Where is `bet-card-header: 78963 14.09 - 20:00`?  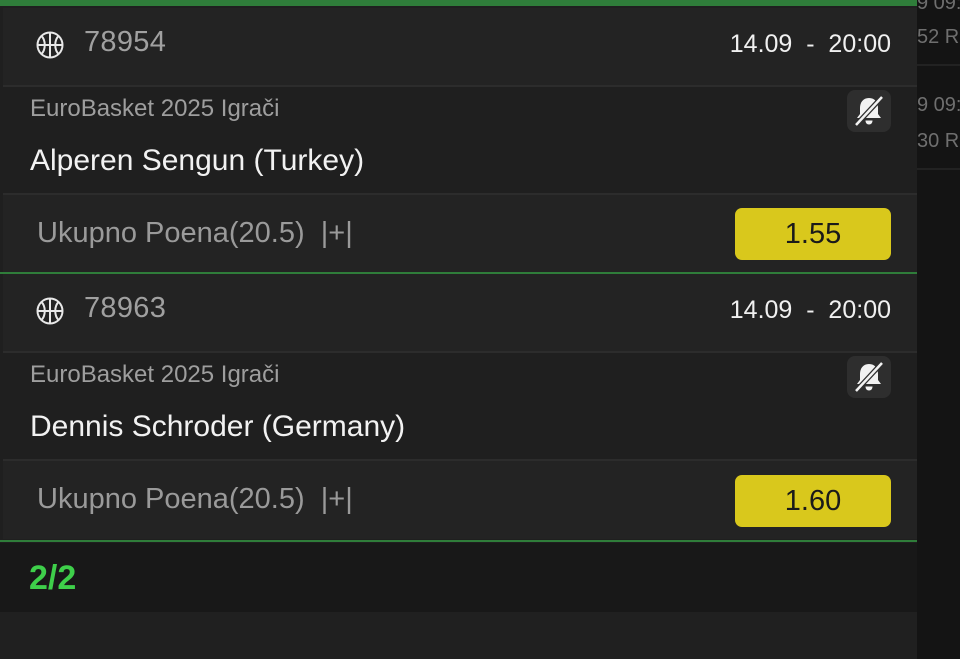 bet-card-header: 78963 14.09 - 20:00 is located at coordinates (460, 313).